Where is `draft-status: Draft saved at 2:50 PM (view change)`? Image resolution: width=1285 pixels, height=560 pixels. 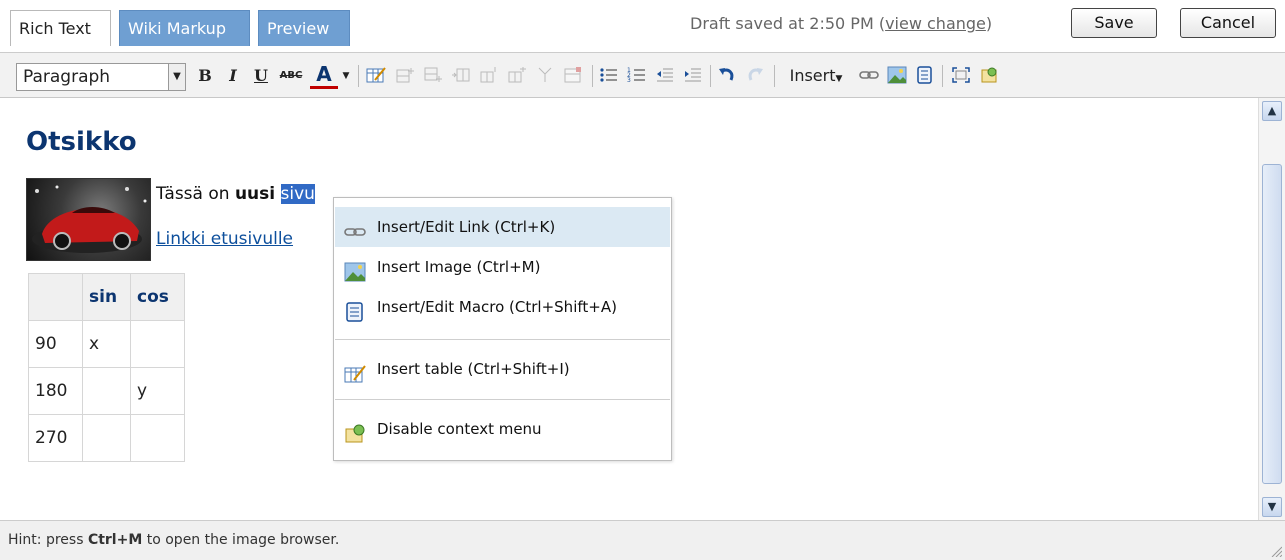
draft-status: Draft saved at 2:50 PM (view change) is located at coordinates (841, 23).